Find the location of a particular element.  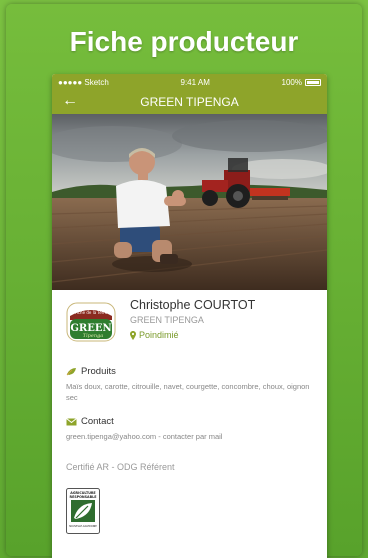

producer-name: Christophe COURTOT is located at coordinates (193, 305).